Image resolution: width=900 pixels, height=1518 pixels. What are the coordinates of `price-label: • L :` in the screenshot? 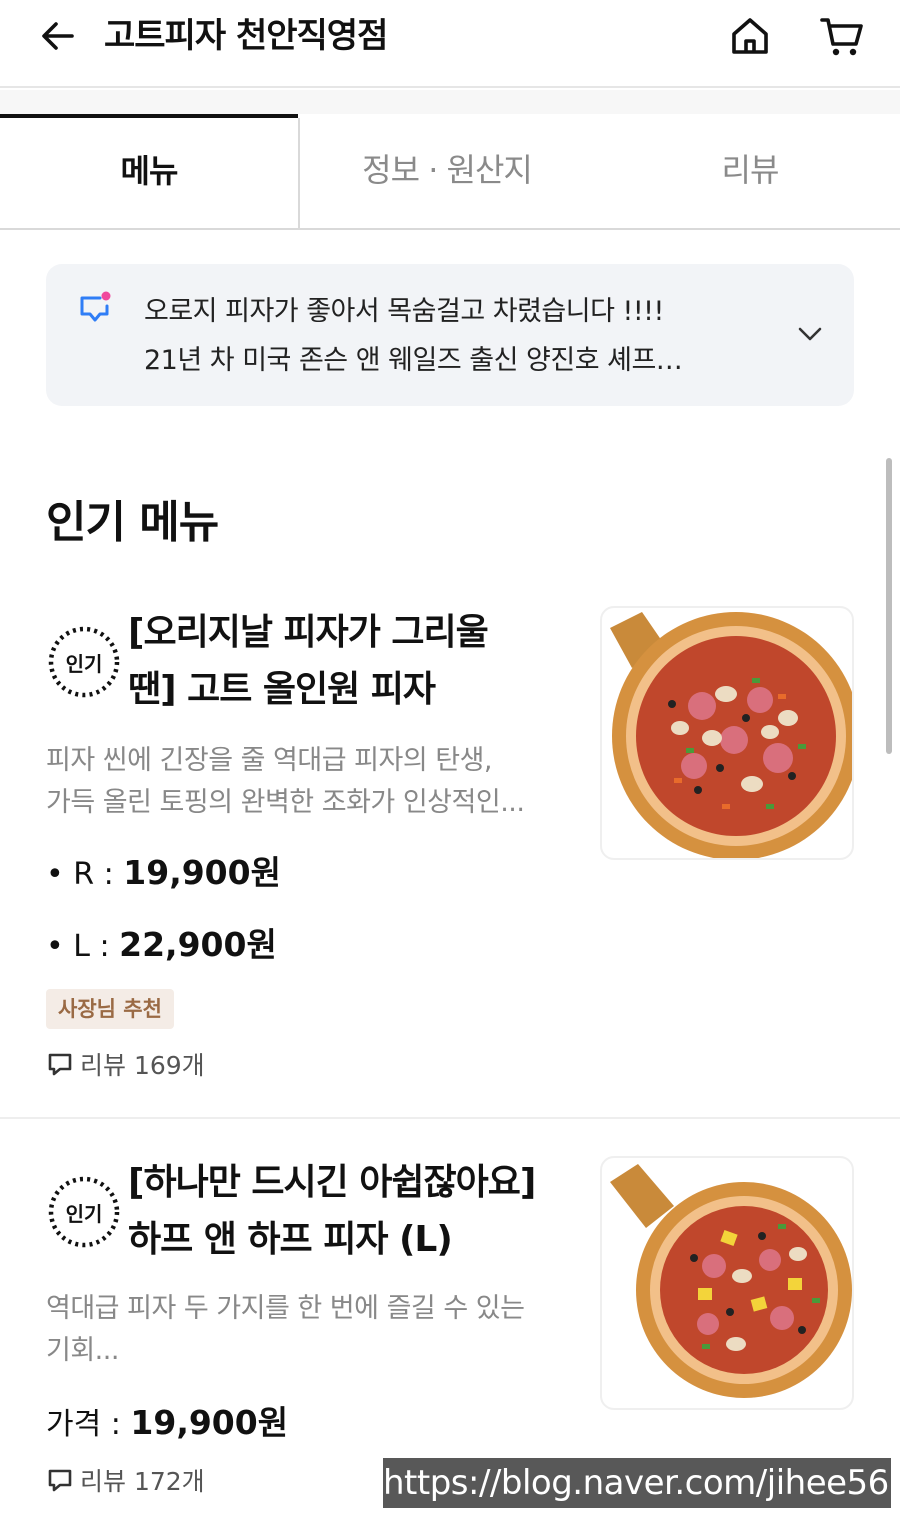 It's located at (83, 946).